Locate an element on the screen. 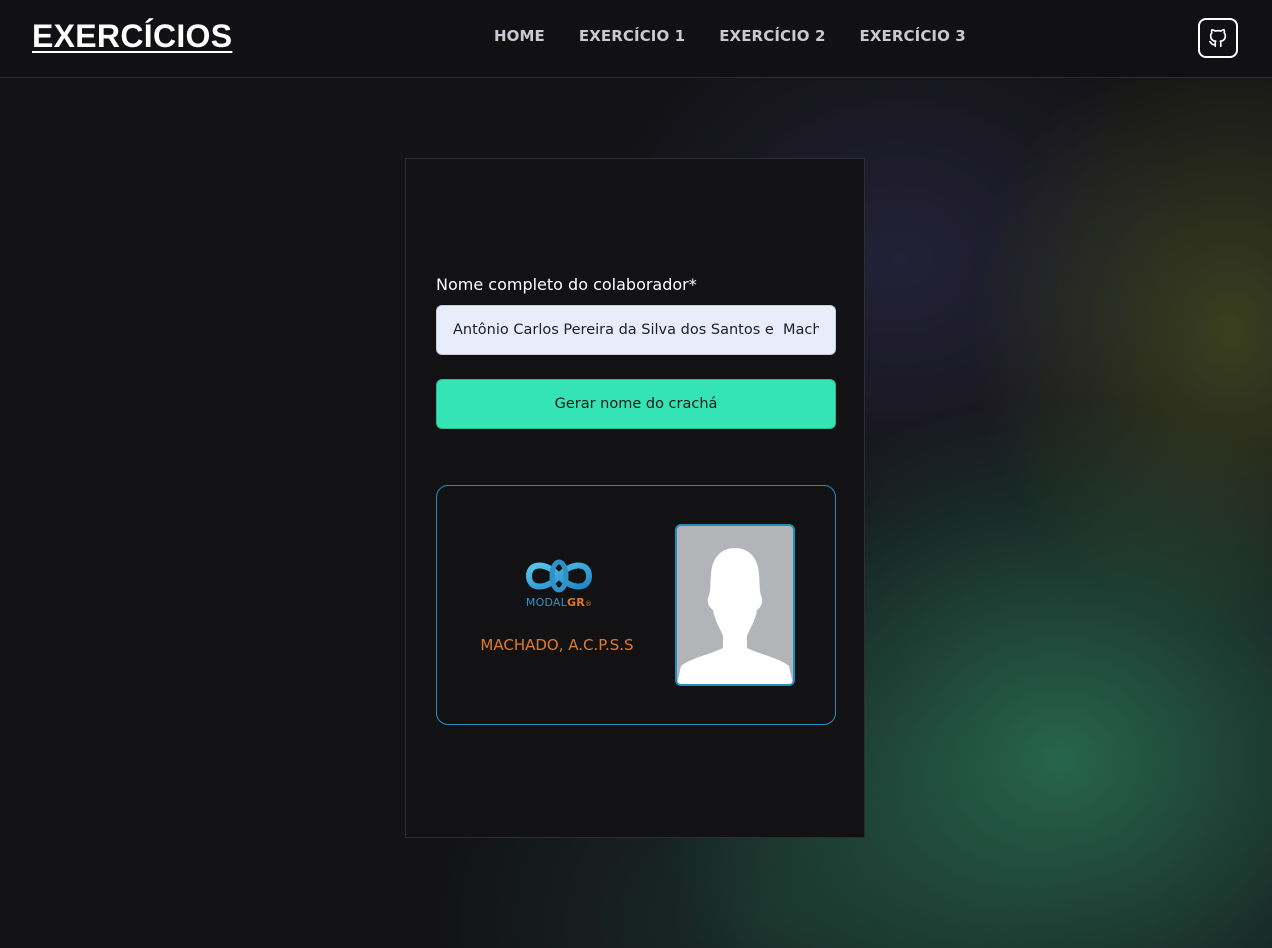  company-logo: MODALGR® is located at coordinates (559, 584).